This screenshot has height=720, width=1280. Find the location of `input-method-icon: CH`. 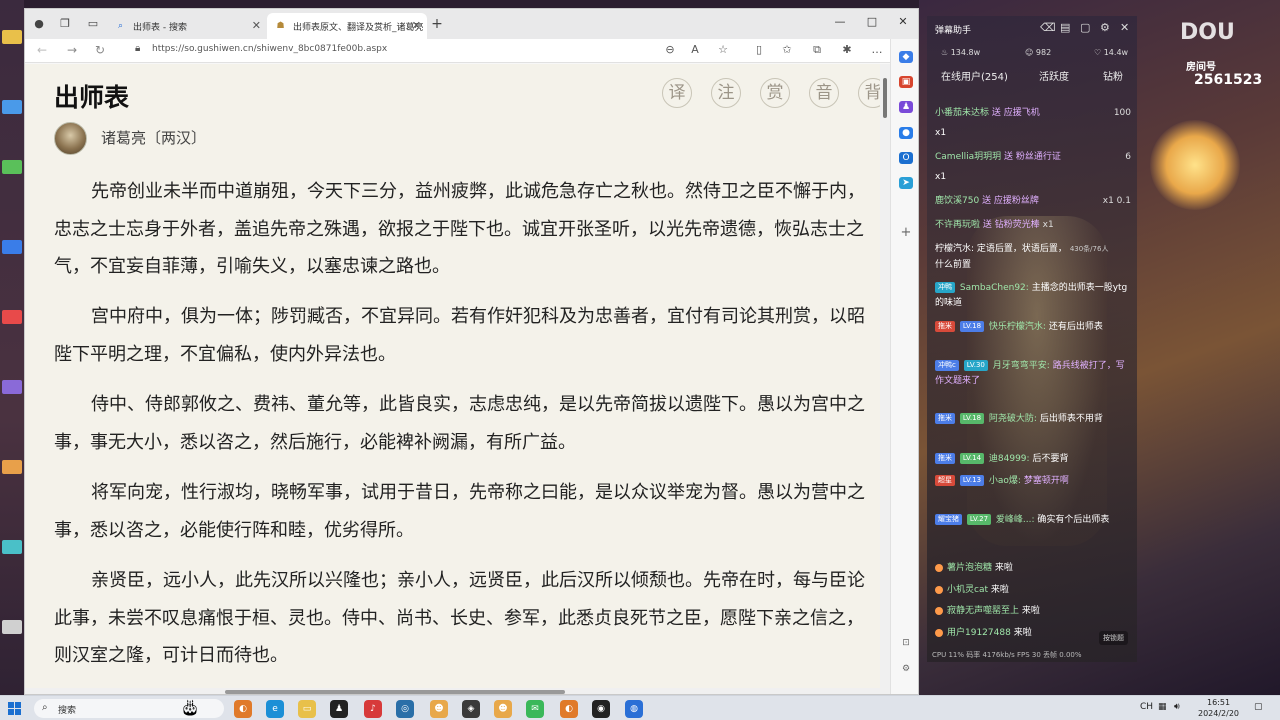

input-method-icon: CH is located at coordinates (1146, 707).